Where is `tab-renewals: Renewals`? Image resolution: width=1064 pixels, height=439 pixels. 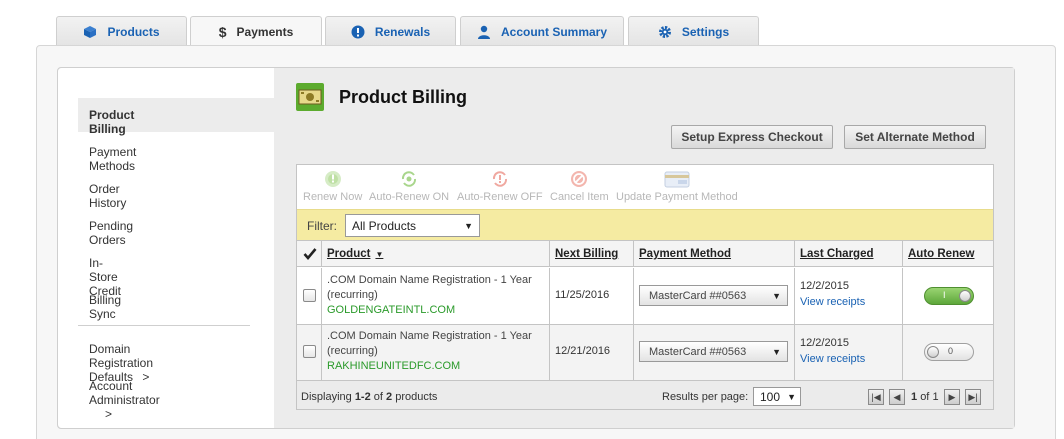 tab-renewals: Renewals is located at coordinates (390, 31).